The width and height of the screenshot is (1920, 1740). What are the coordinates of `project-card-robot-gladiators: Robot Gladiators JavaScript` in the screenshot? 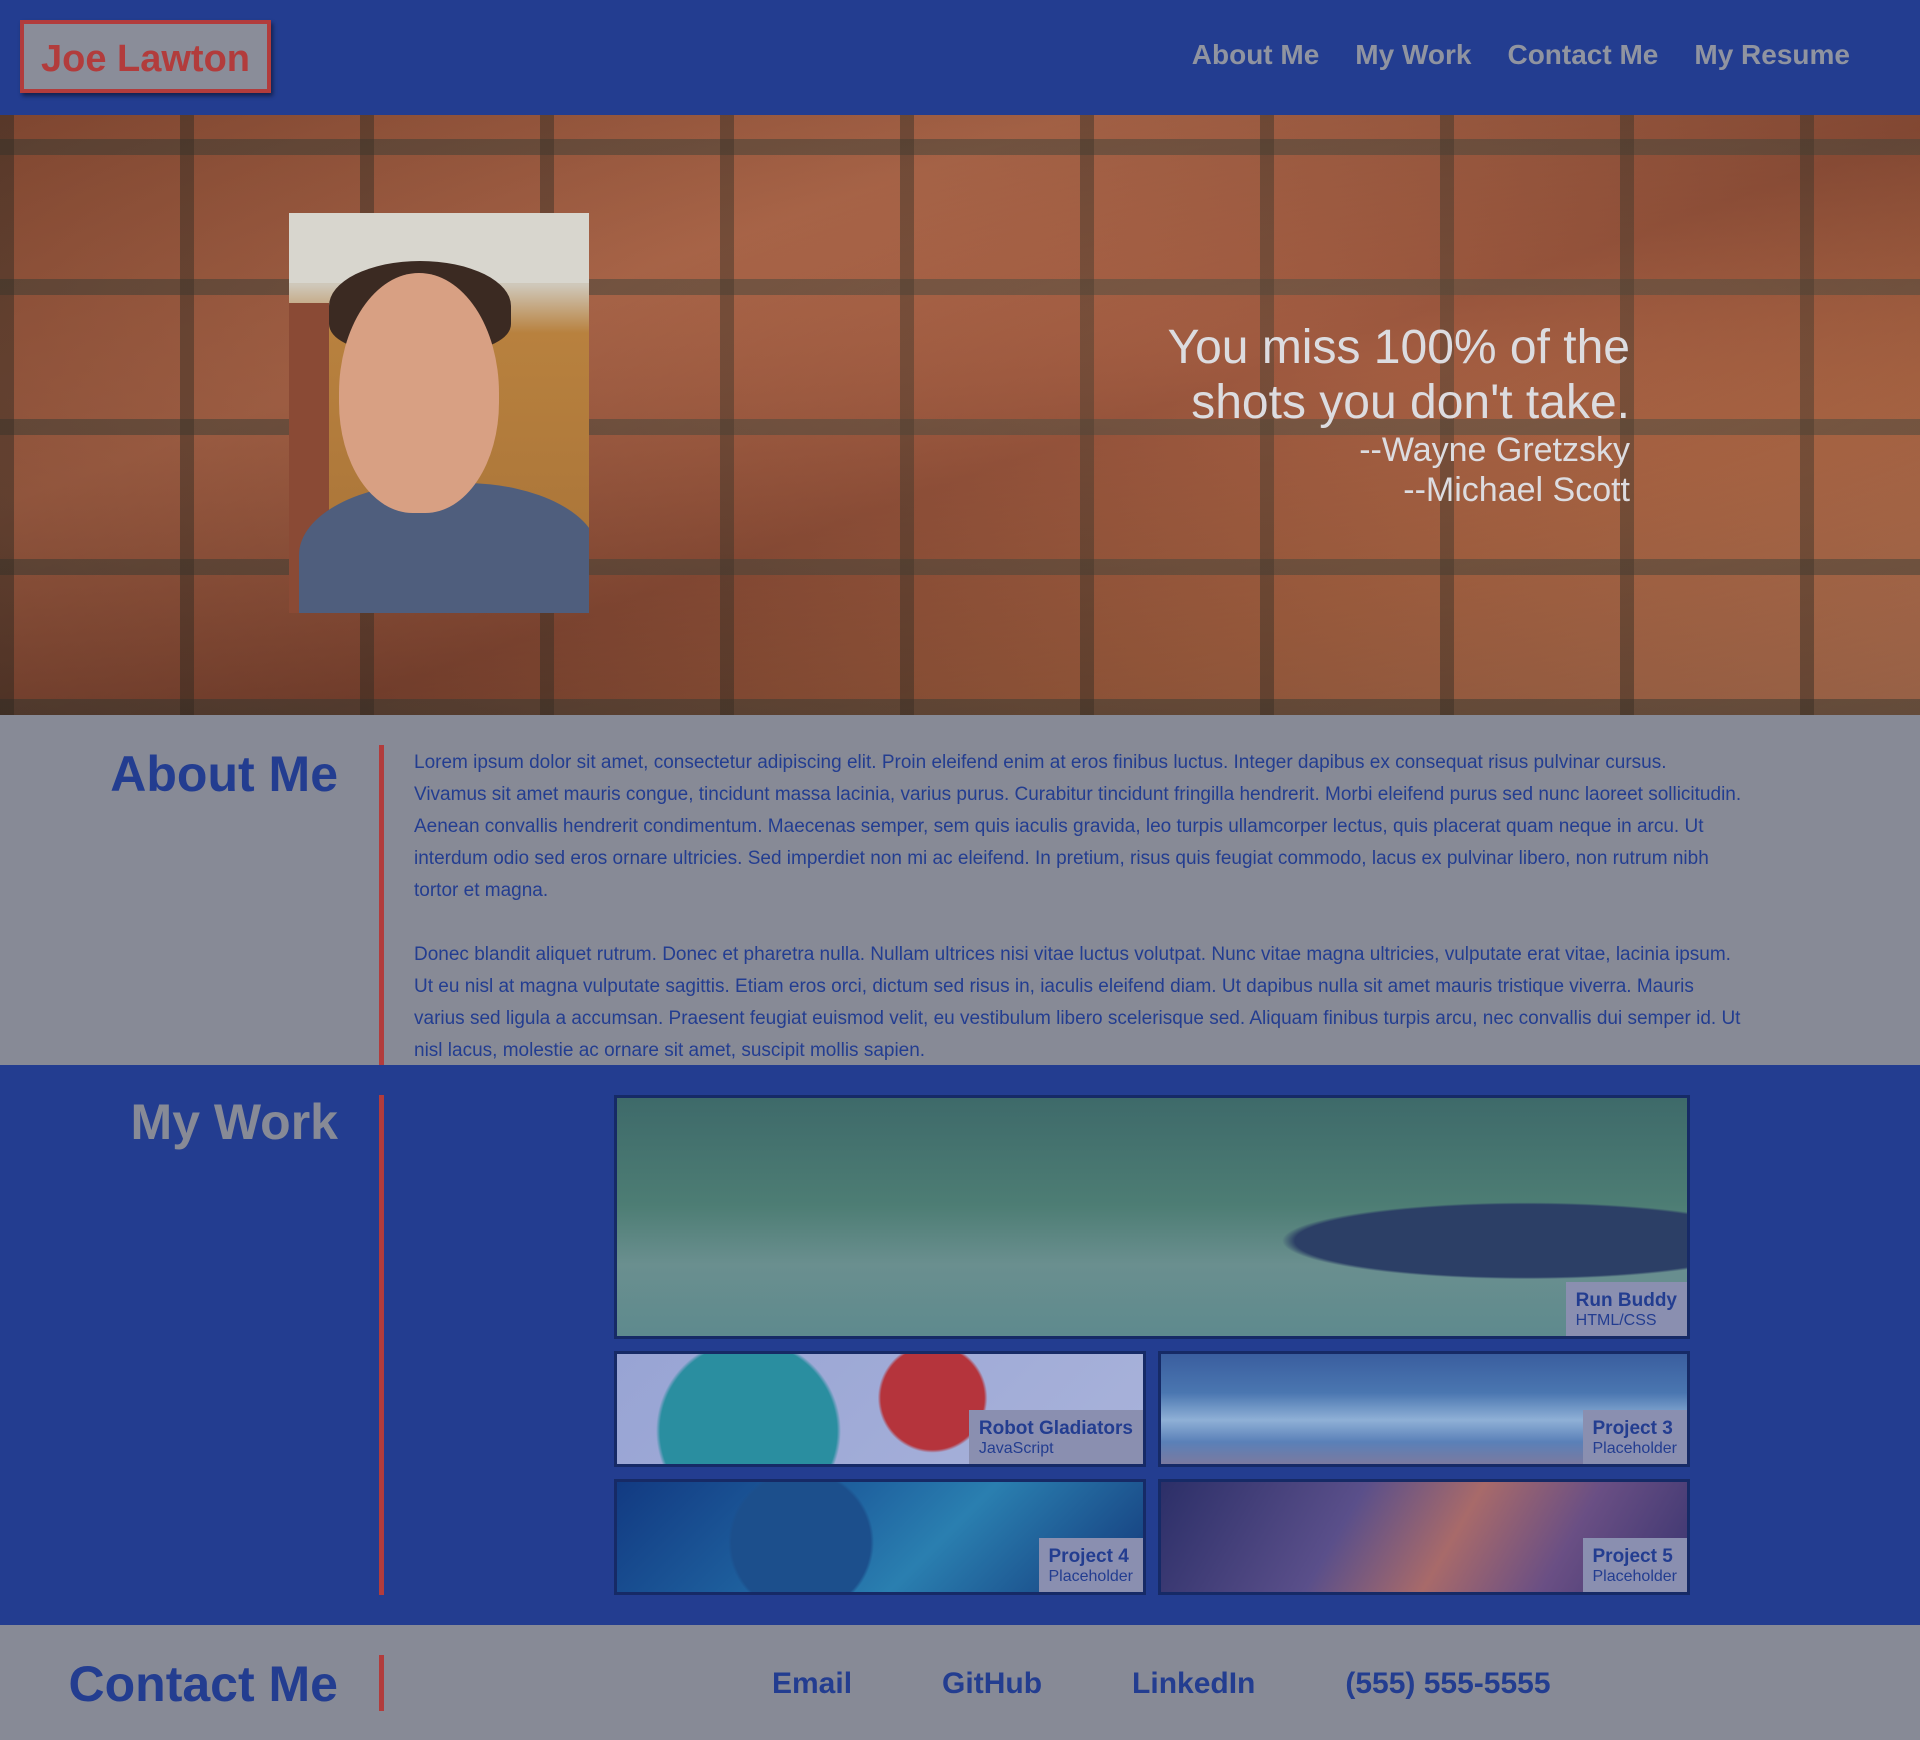 It's located at (880, 1409).